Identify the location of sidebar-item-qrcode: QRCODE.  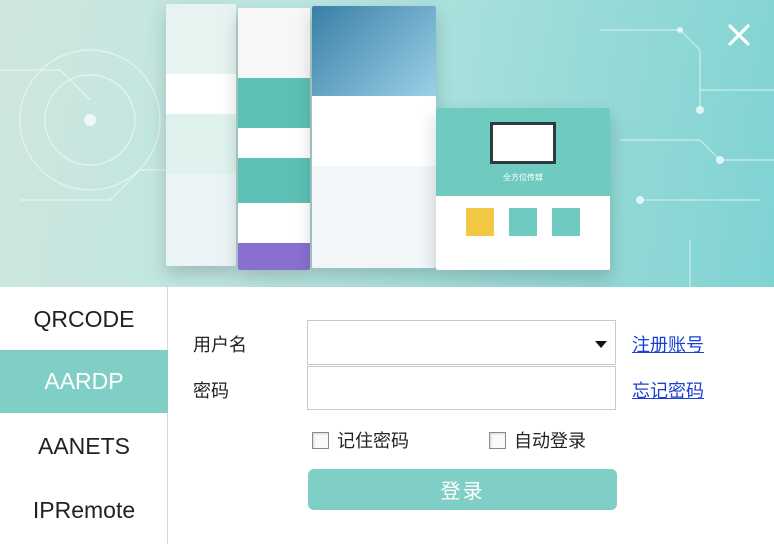
(84, 319).